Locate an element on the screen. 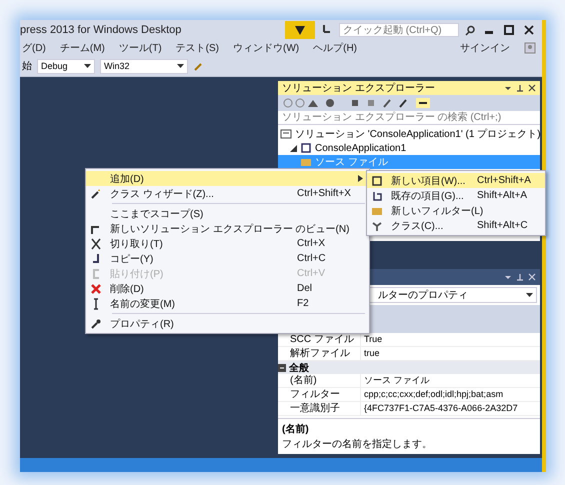 The height and width of the screenshot is (485, 565). wrench-icon is located at coordinates (96, 324).